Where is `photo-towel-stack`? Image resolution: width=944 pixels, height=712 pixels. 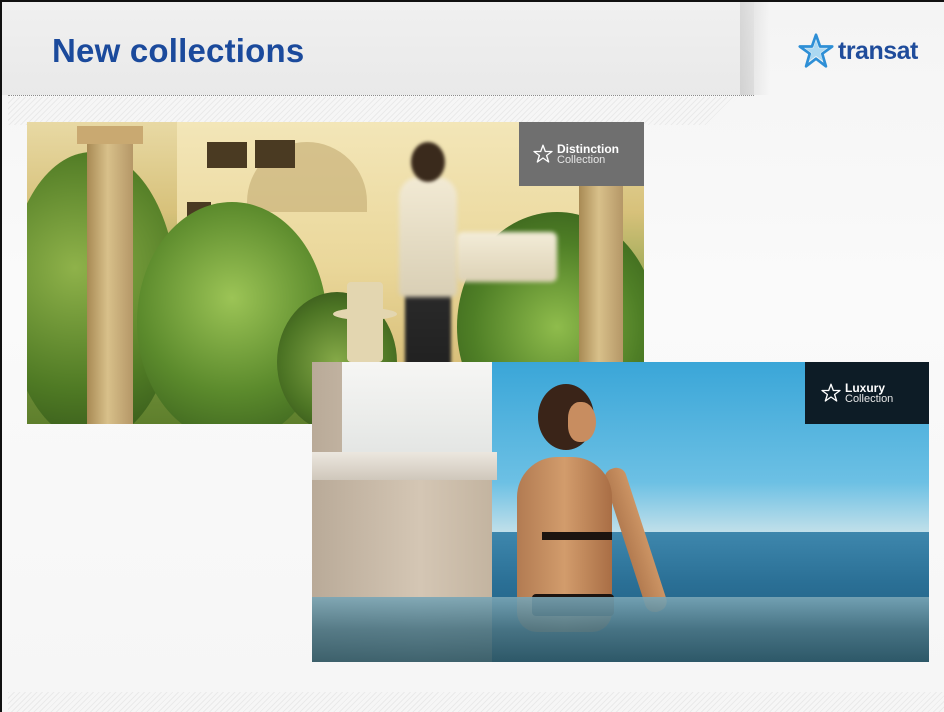
photo-towel-stack is located at coordinates (507, 257).